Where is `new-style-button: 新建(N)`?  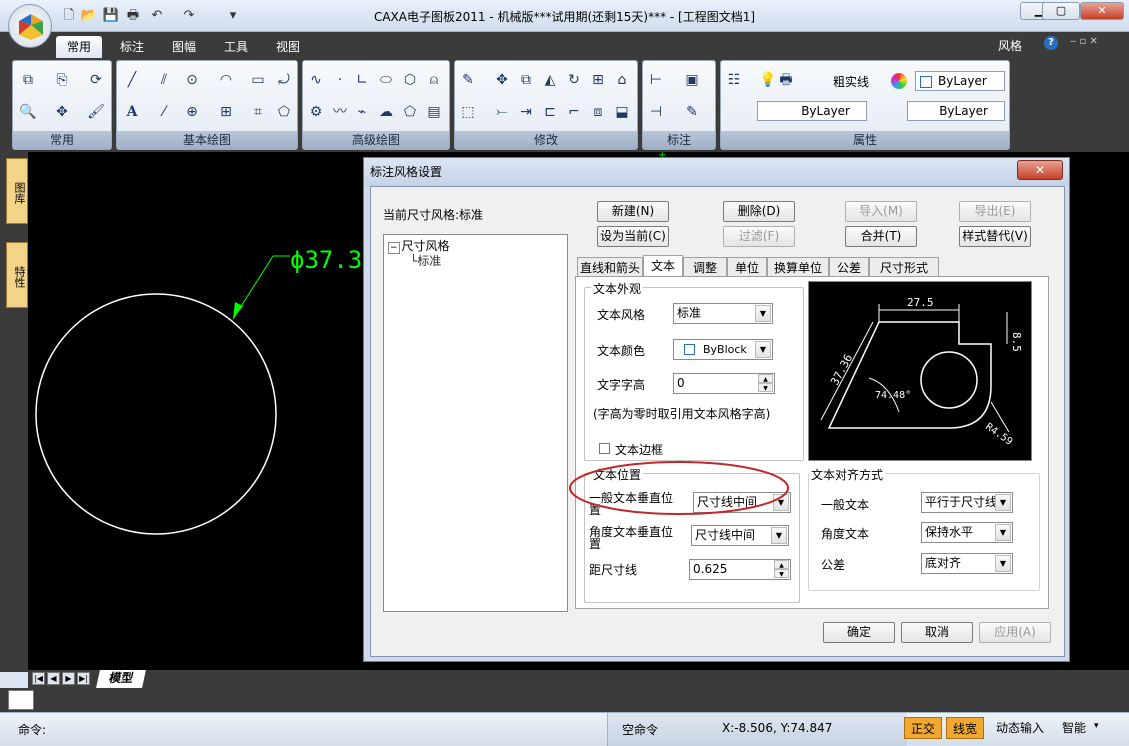 new-style-button: 新建(N) is located at coordinates (633, 211).